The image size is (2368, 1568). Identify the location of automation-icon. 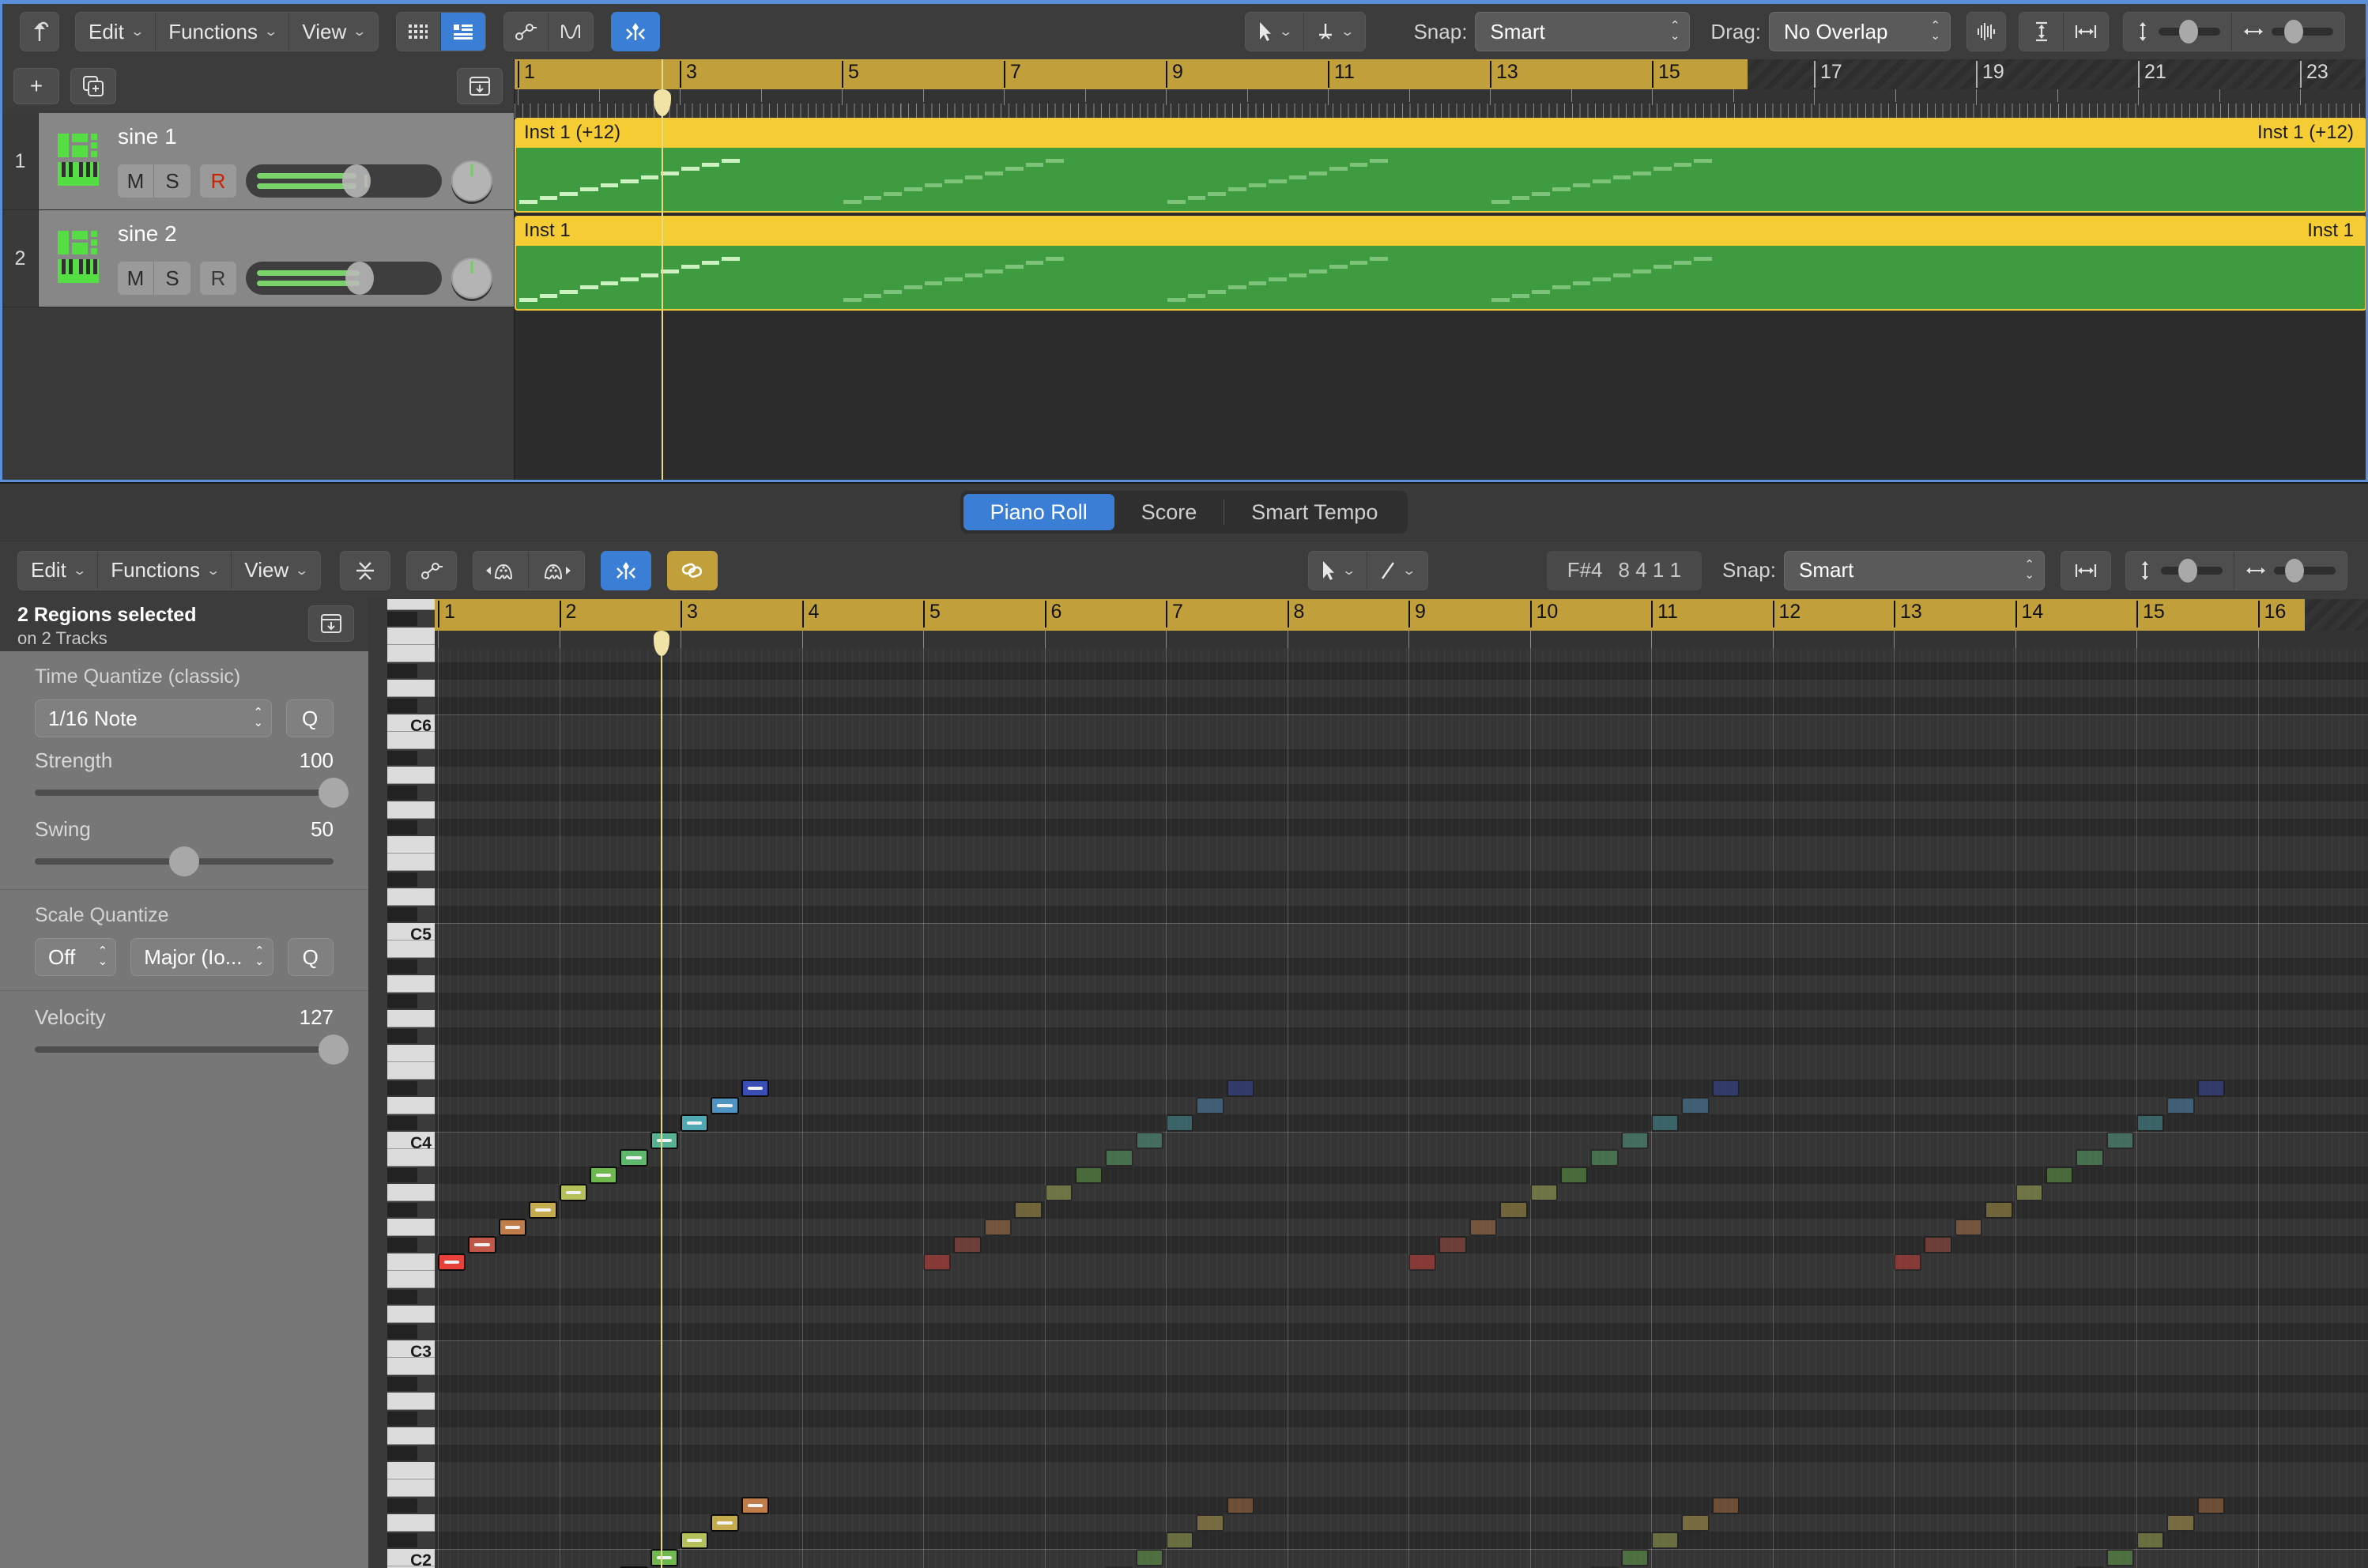
(526, 32).